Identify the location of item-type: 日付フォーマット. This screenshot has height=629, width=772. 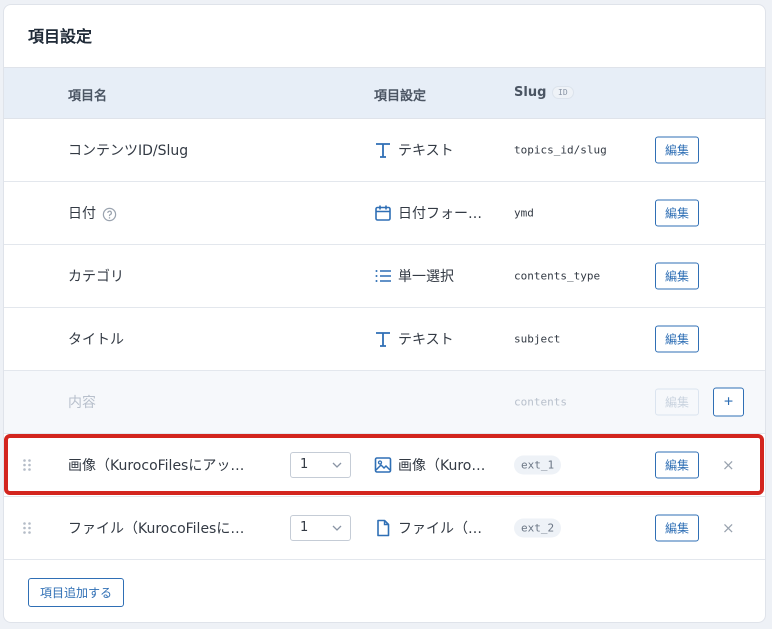
(432, 213).